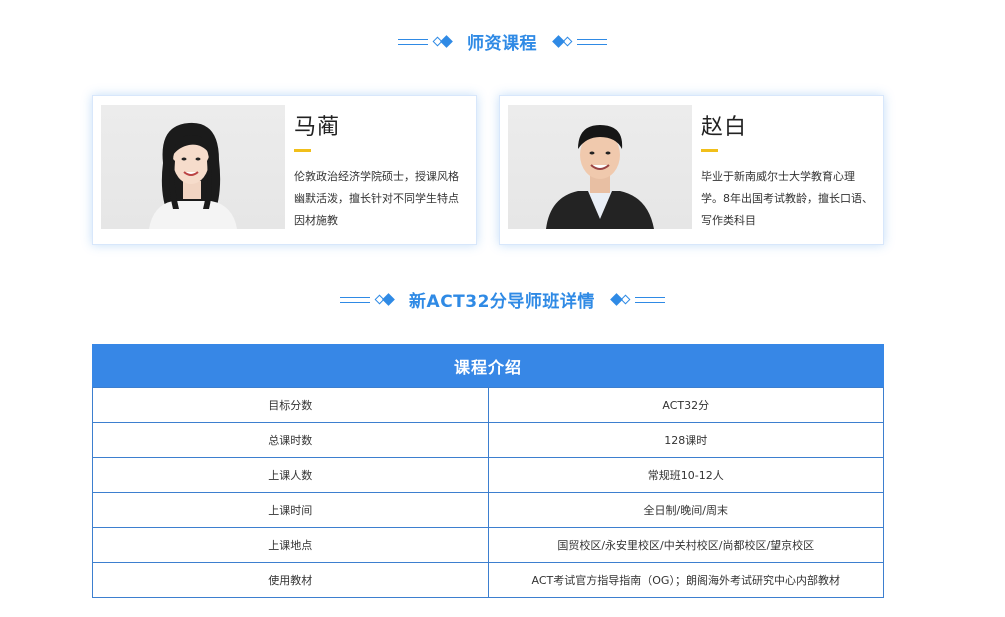  I want to click on section-title-text: 新ACT32分导师班详情, so click(502, 302).